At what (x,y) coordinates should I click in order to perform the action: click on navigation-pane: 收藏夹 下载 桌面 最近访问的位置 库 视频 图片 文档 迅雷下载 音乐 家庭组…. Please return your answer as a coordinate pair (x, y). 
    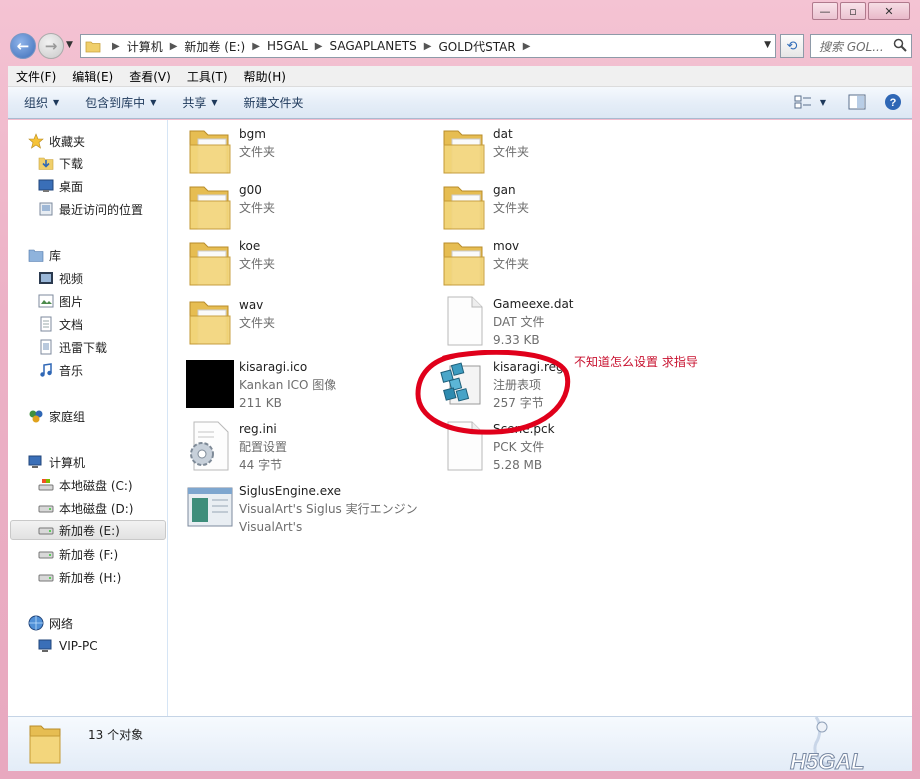
    Looking at the image, I should click on (88, 418).